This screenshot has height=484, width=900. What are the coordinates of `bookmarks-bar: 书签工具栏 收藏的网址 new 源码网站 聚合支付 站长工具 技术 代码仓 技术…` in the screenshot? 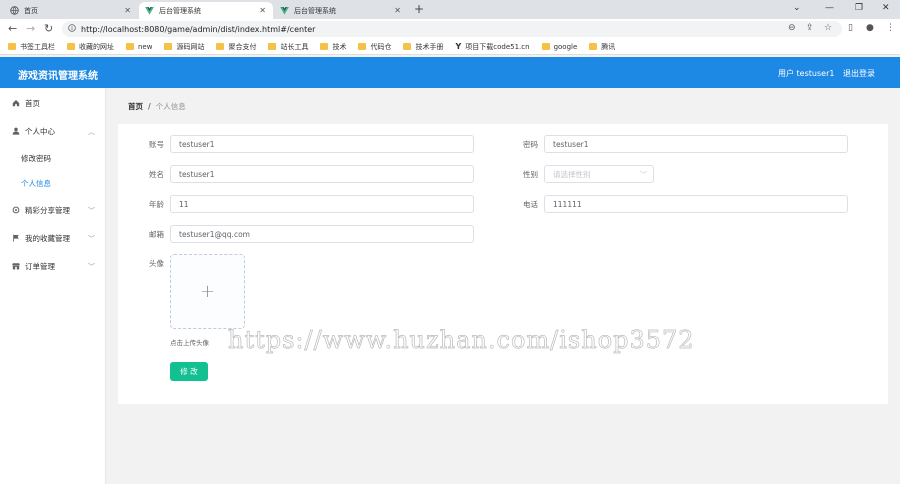 It's located at (450, 47).